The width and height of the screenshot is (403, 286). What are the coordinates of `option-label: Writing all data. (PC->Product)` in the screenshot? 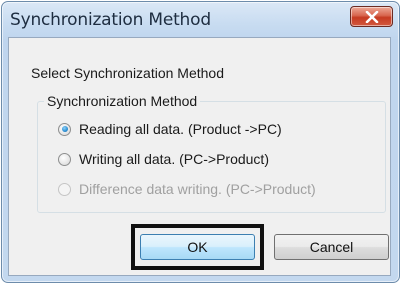 It's located at (174, 159).